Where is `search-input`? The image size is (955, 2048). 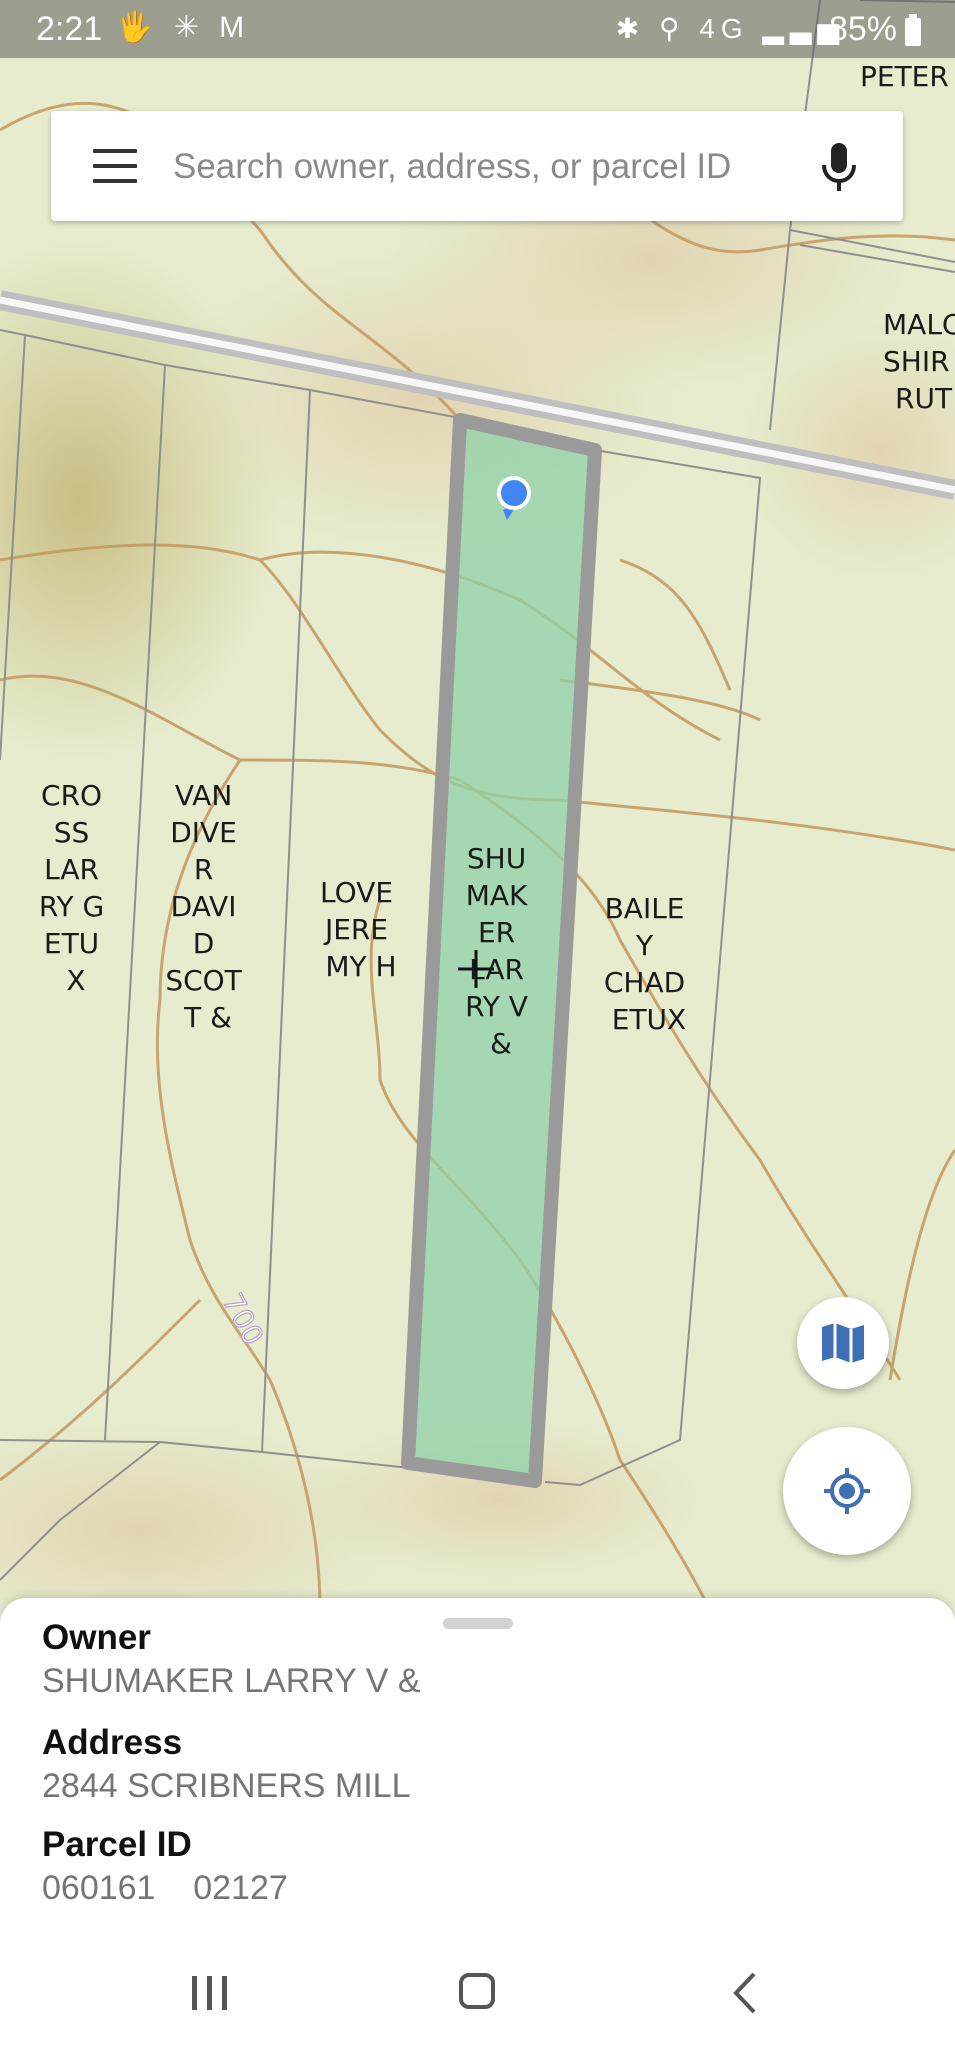 search-input is located at coordinates (493, 167).